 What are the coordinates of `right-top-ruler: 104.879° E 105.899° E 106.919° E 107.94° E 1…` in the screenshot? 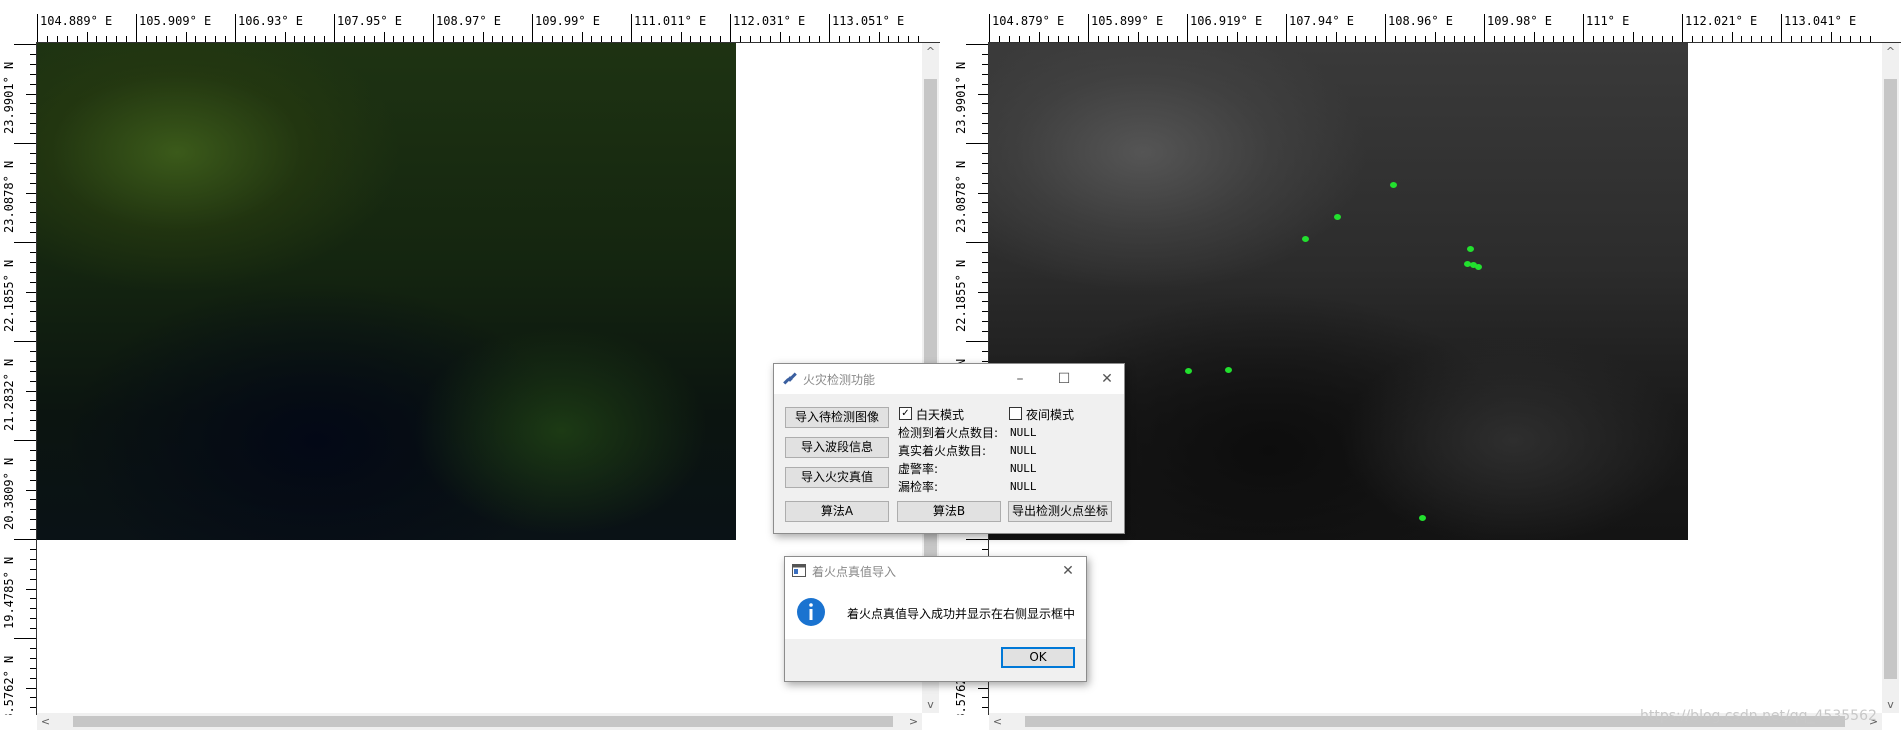 It's located at (1444, 21).